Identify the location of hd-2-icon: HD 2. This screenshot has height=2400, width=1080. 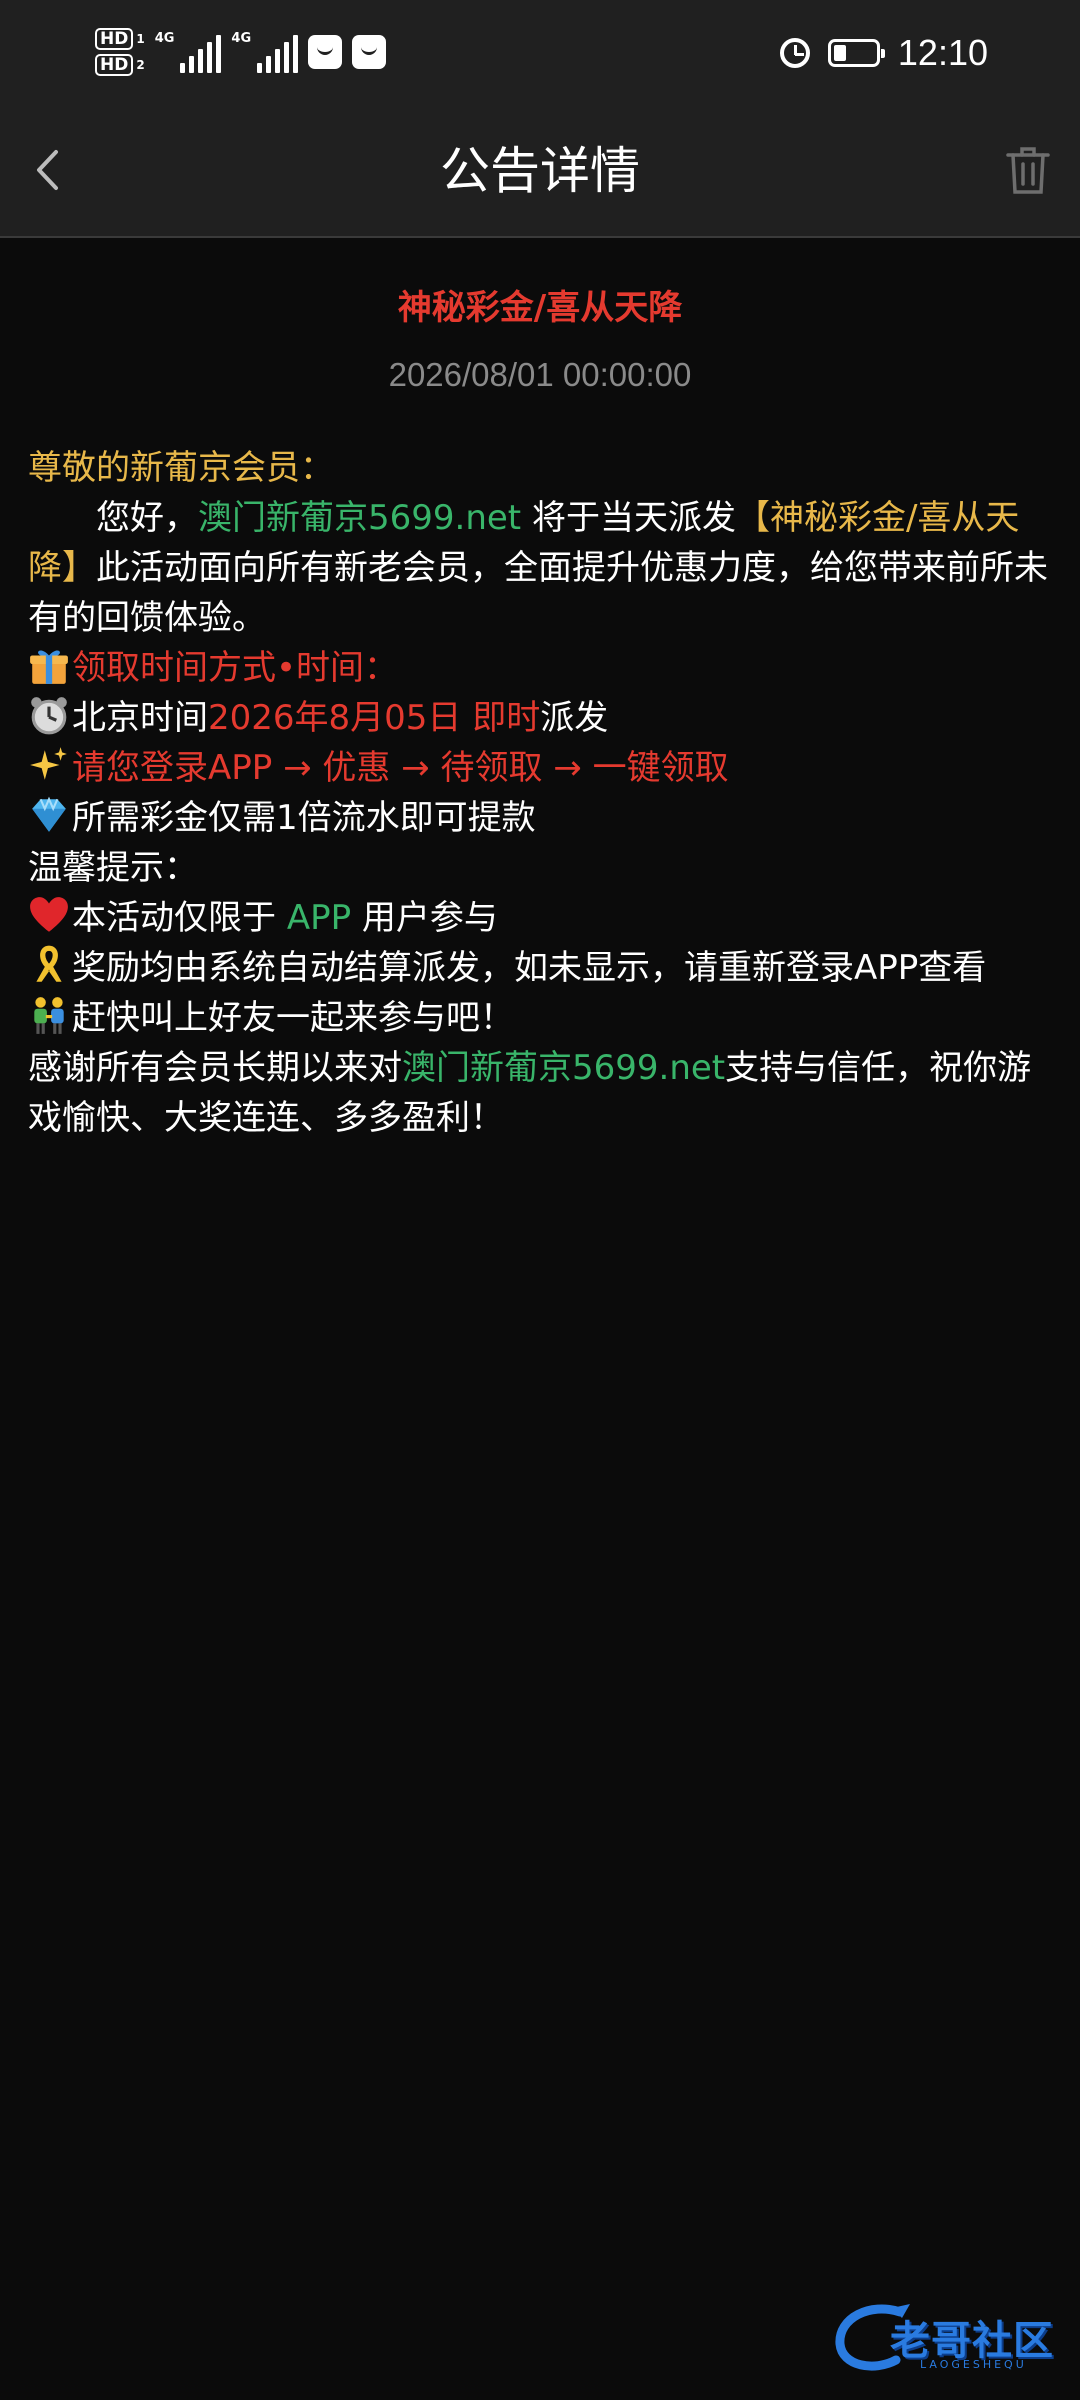
(120, 65).